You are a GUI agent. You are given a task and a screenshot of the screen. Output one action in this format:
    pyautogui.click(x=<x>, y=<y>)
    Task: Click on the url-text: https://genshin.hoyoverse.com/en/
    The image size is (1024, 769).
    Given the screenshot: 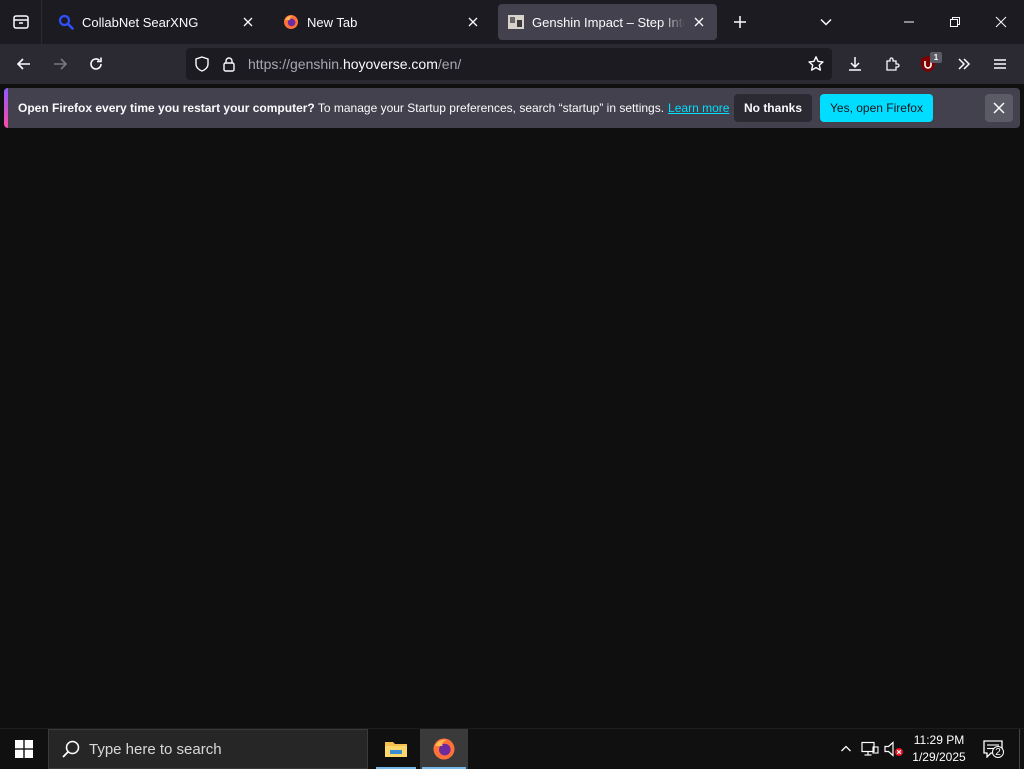 What is the action you would take?
    pyautogui.click(x=354, y=64)
    